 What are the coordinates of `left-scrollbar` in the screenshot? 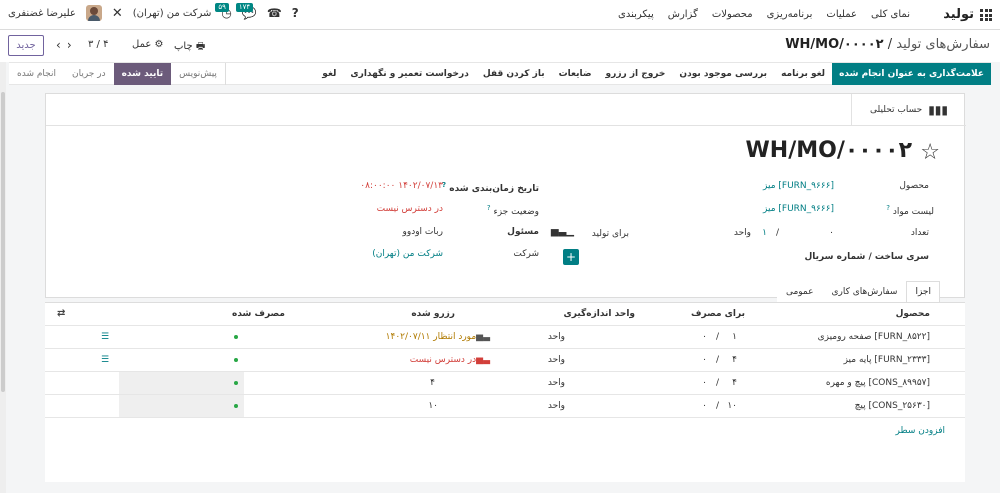 It's located at (3, 277).